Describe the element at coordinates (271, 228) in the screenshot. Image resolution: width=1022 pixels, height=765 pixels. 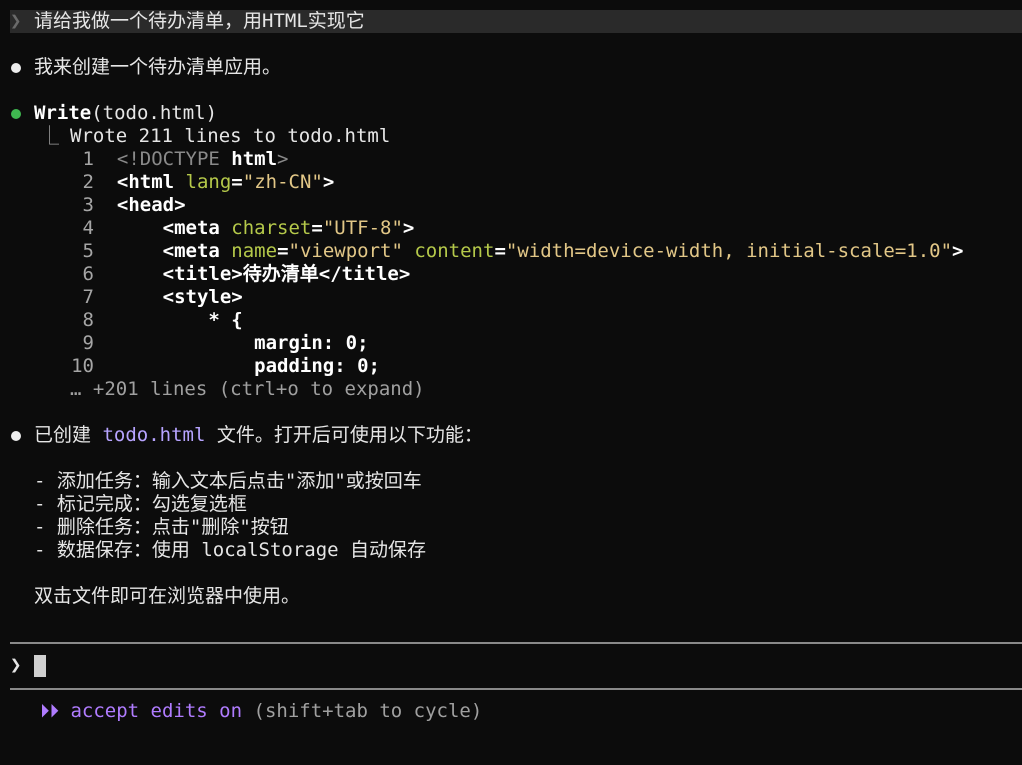
I see `code-token: charset` at that location.